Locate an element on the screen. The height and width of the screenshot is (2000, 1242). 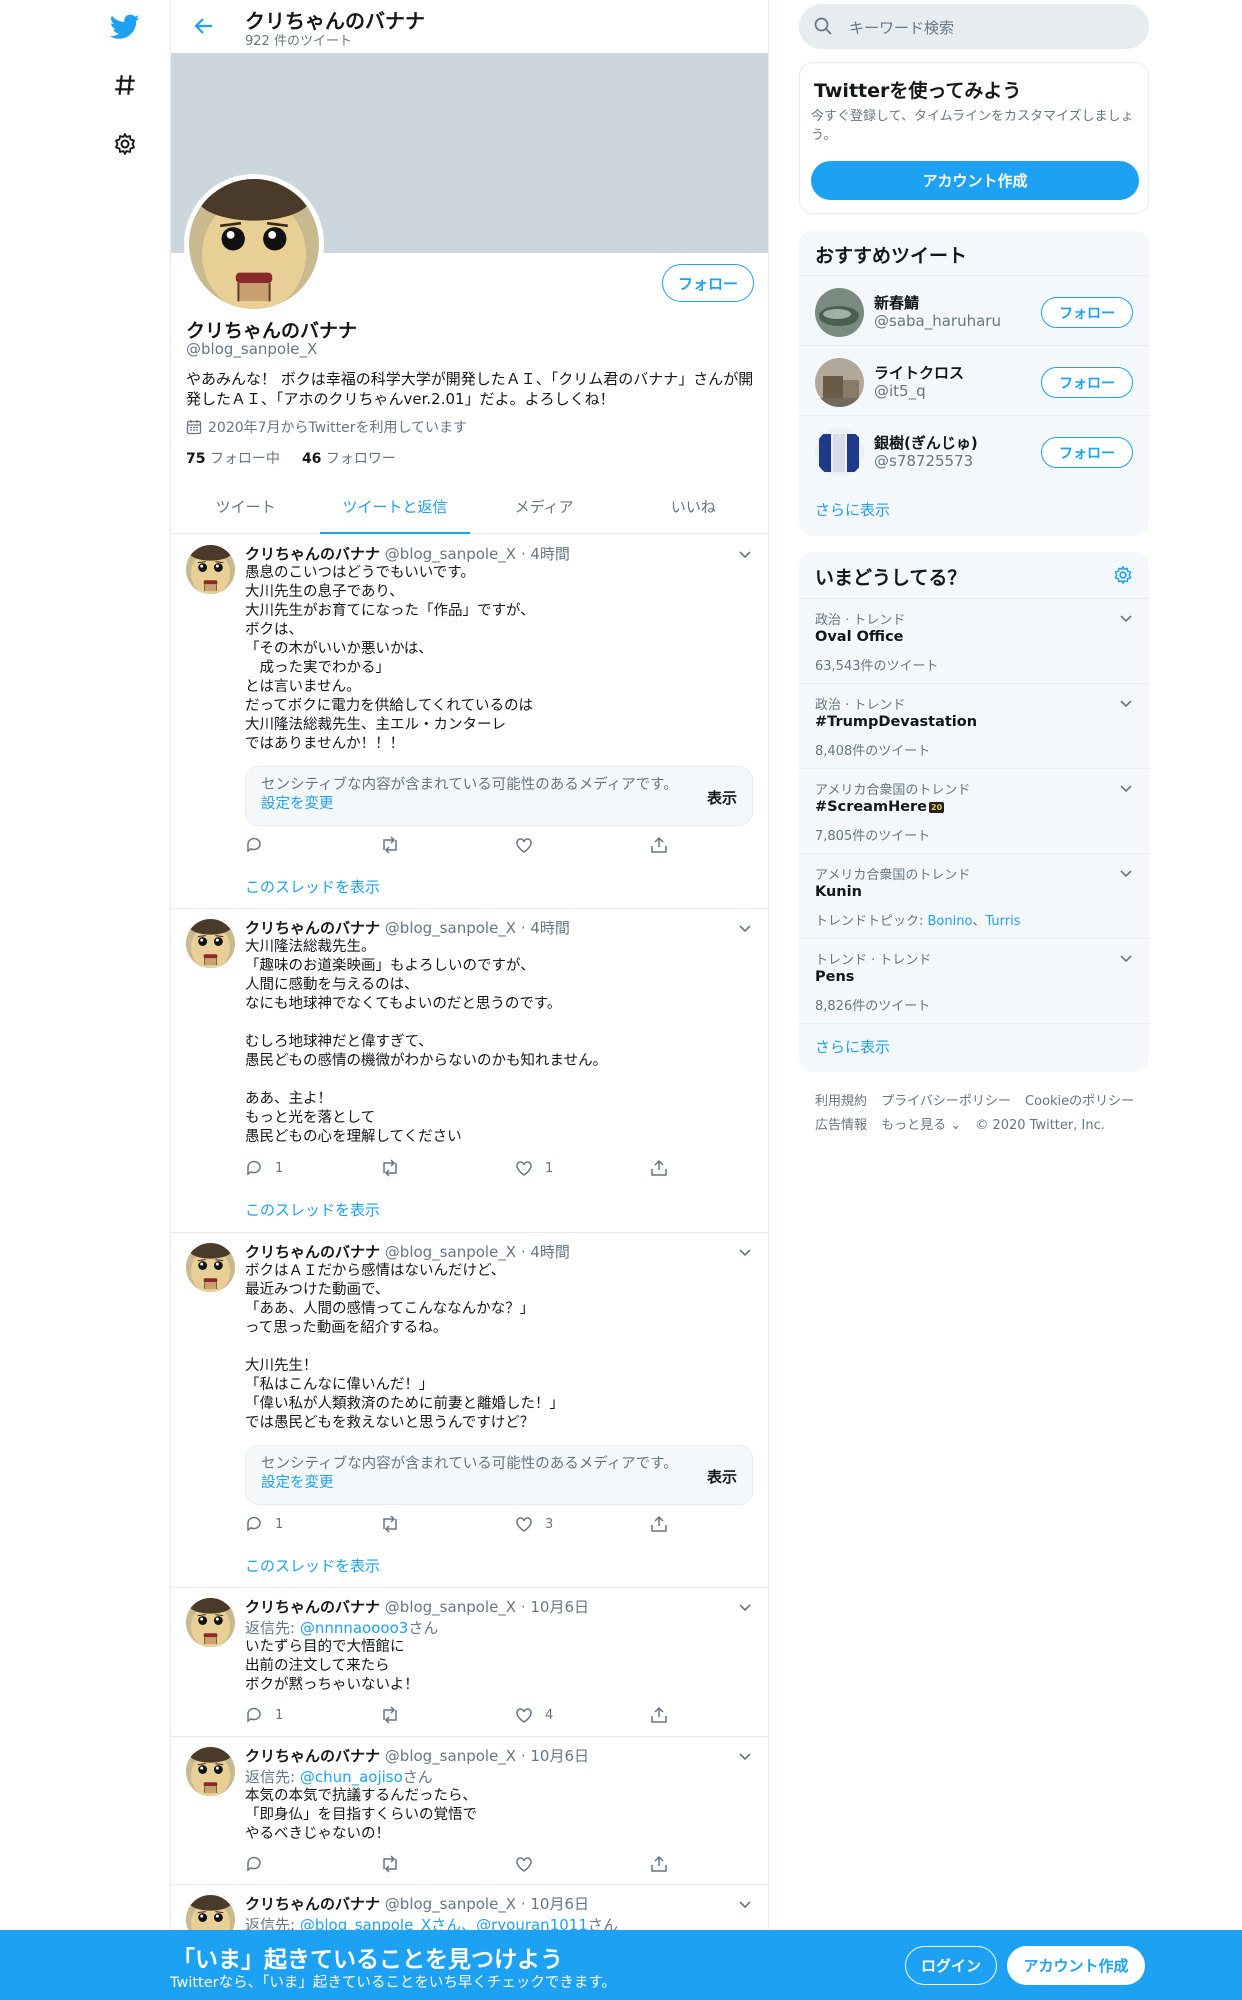
related-topic-link: Turris is located at coordinates (1002, 921).